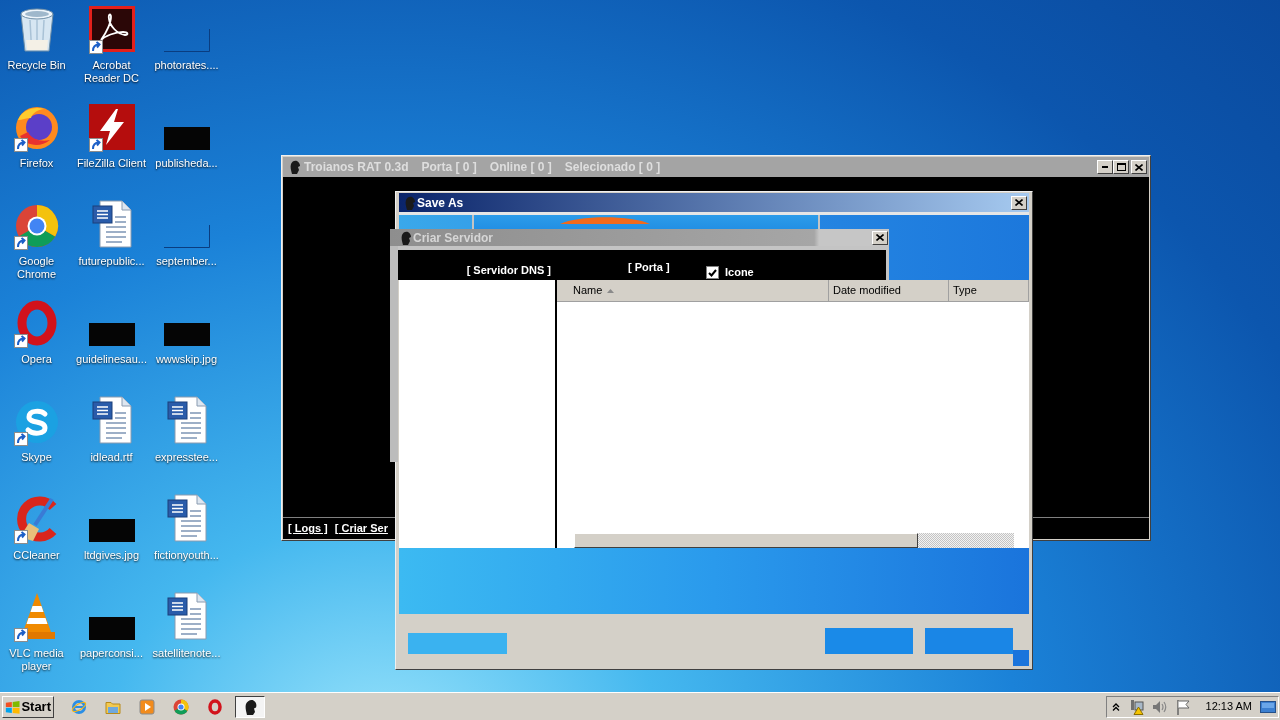  Describe the element at coordinates (36, 65) in the screenshot. I see `icon-label: Recycle Bin` at that location.